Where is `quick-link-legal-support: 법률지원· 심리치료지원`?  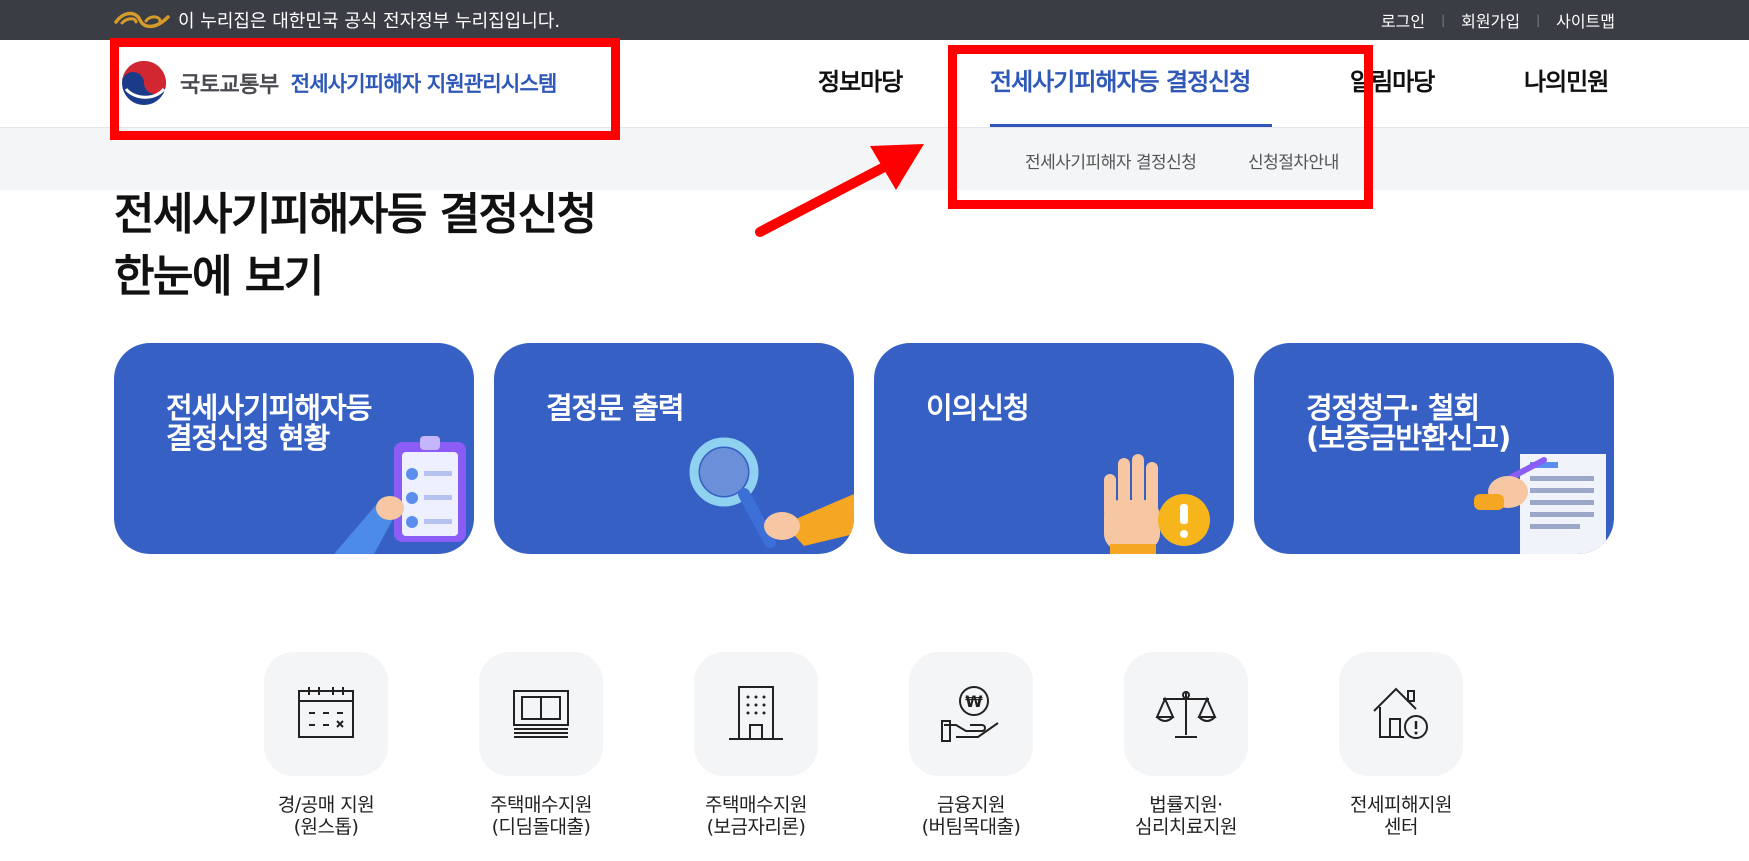 quick-link-legal-support: 법률지원· 심리치료지원 is located at coordinates (1186, 745).